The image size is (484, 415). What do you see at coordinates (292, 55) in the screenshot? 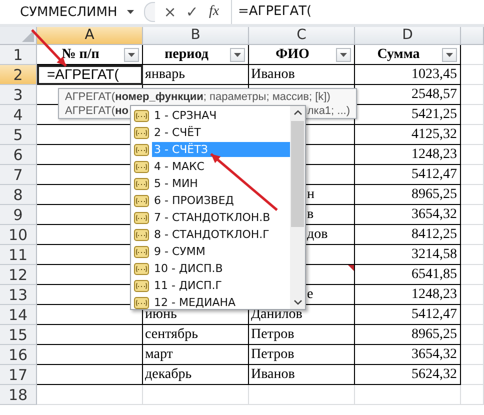
I see `column-title: ФИО` at bounding box center [292, 55].